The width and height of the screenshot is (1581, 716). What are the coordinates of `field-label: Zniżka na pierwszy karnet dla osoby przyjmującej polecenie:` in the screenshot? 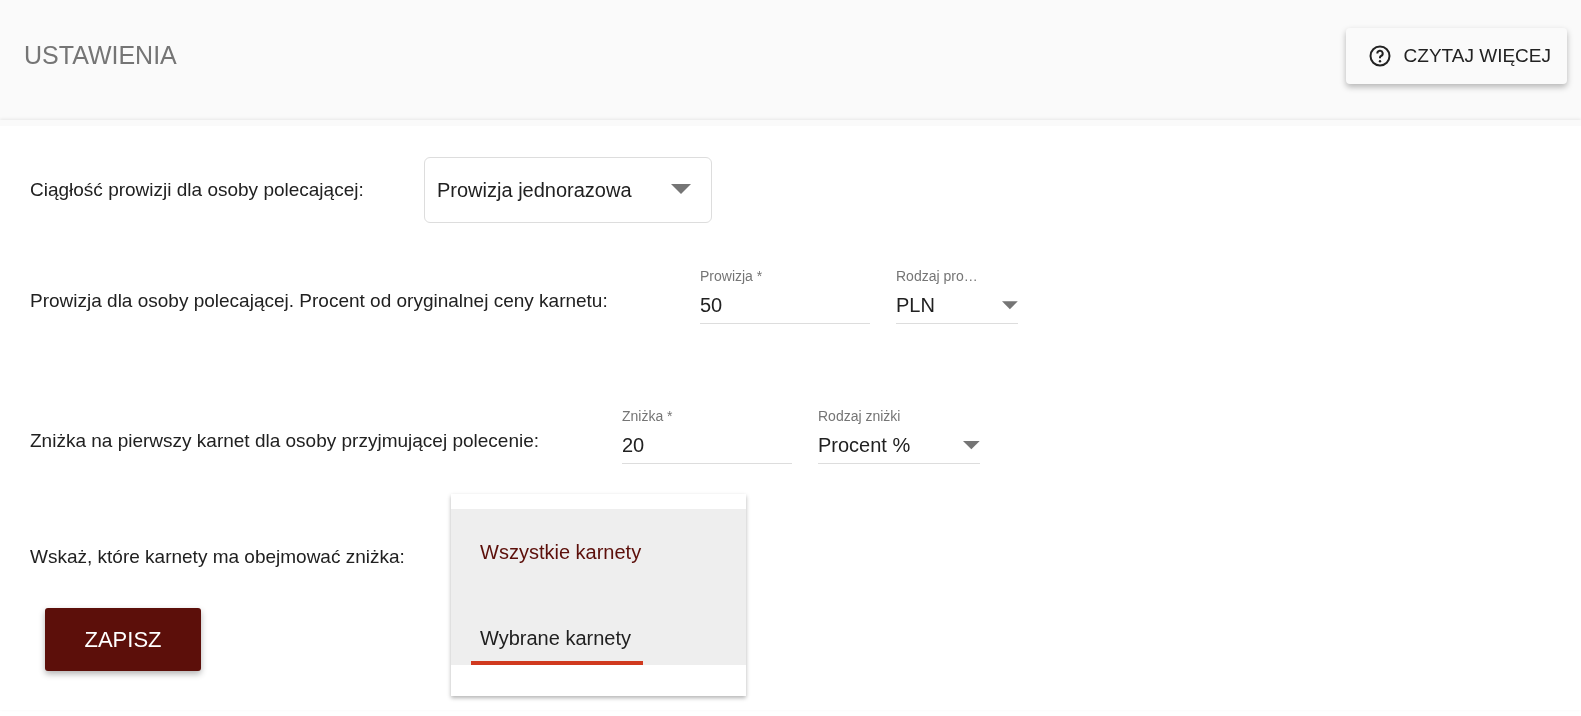 It's located at (285, 441).